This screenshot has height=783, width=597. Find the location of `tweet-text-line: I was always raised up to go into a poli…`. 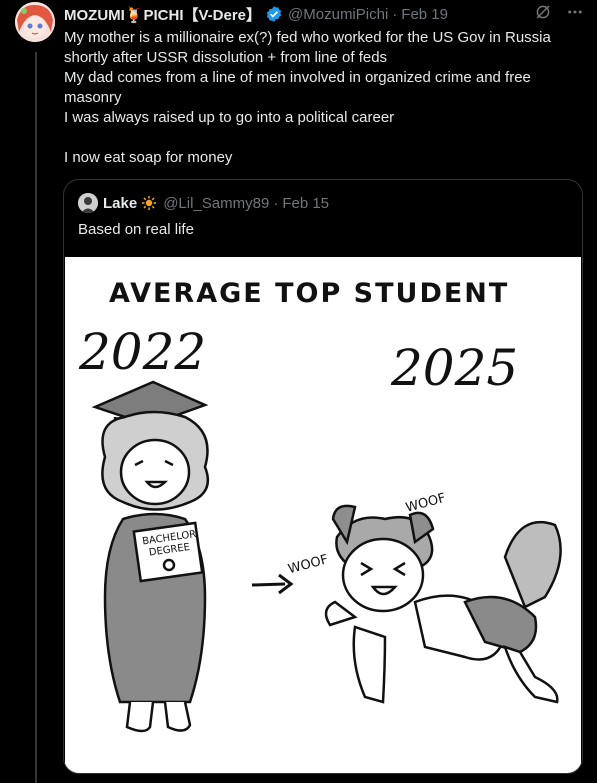

tweet-text-line: I was always raised up to go into a poli… is located at coordinates (229, 117).